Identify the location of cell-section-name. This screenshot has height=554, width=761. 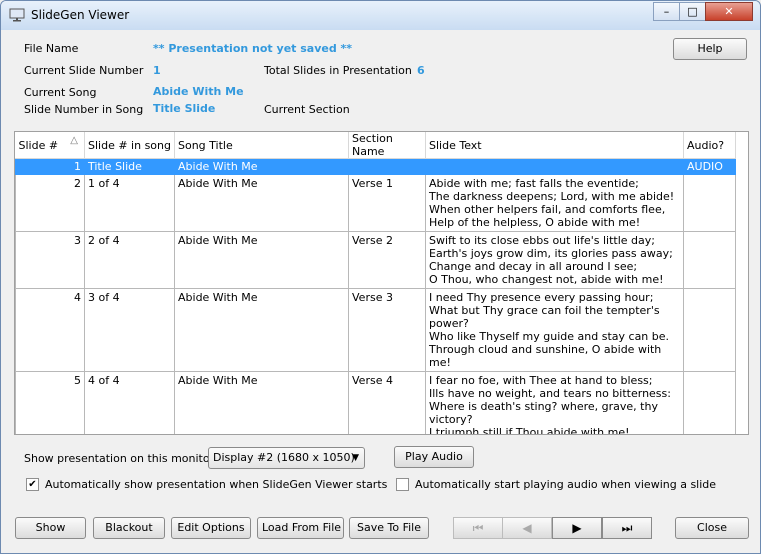
(387, 166).